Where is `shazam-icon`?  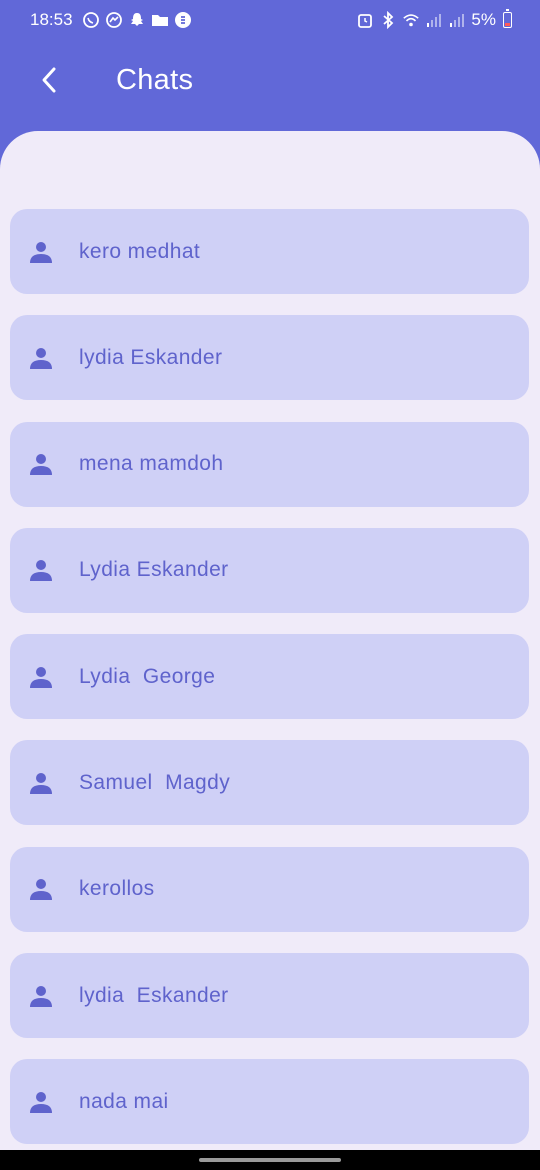 shazam-icon is located at coordinates (183, 20).